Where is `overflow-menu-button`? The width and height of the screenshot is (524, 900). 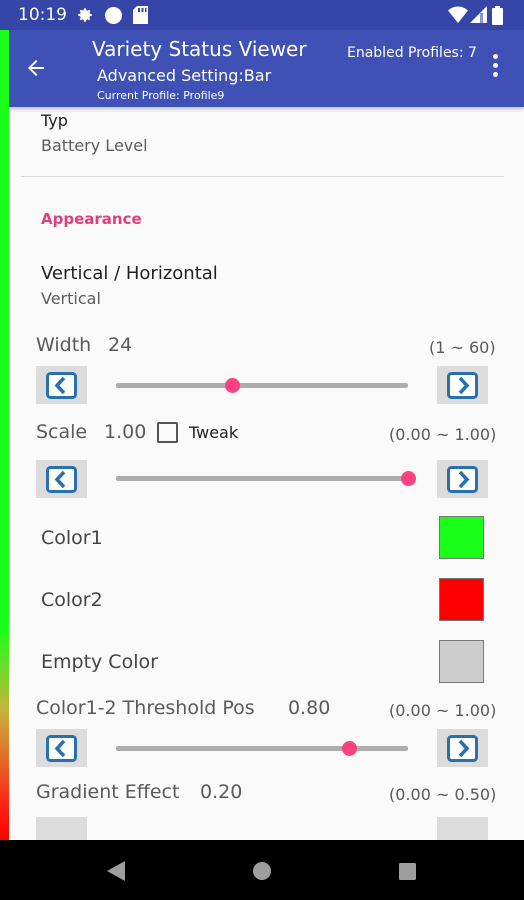
overflow-menu-button is located at coordinates (495, 65).